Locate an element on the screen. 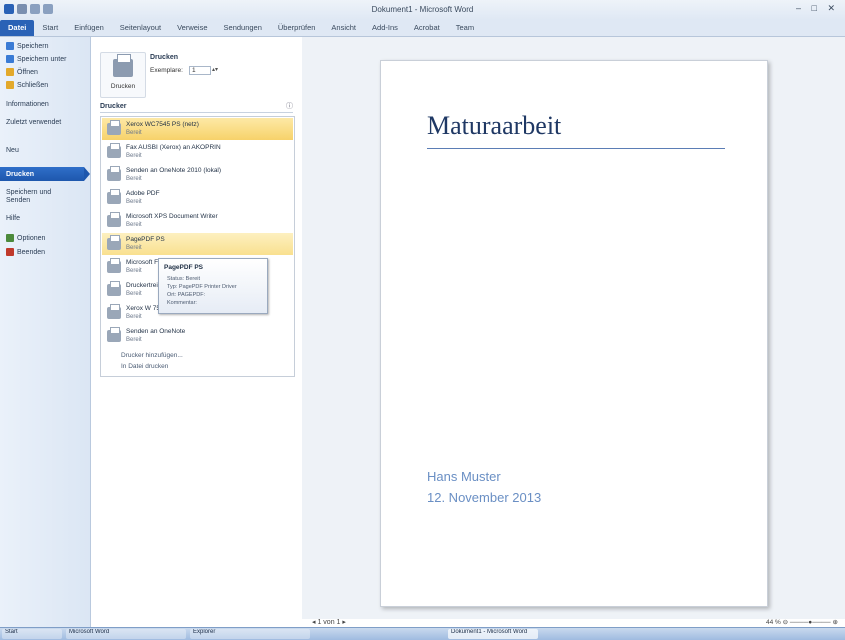 The width and height of the screenshot is (845, 640). printer-name: Microsoft XPS Document Writer is located at coordinates (172, 216).